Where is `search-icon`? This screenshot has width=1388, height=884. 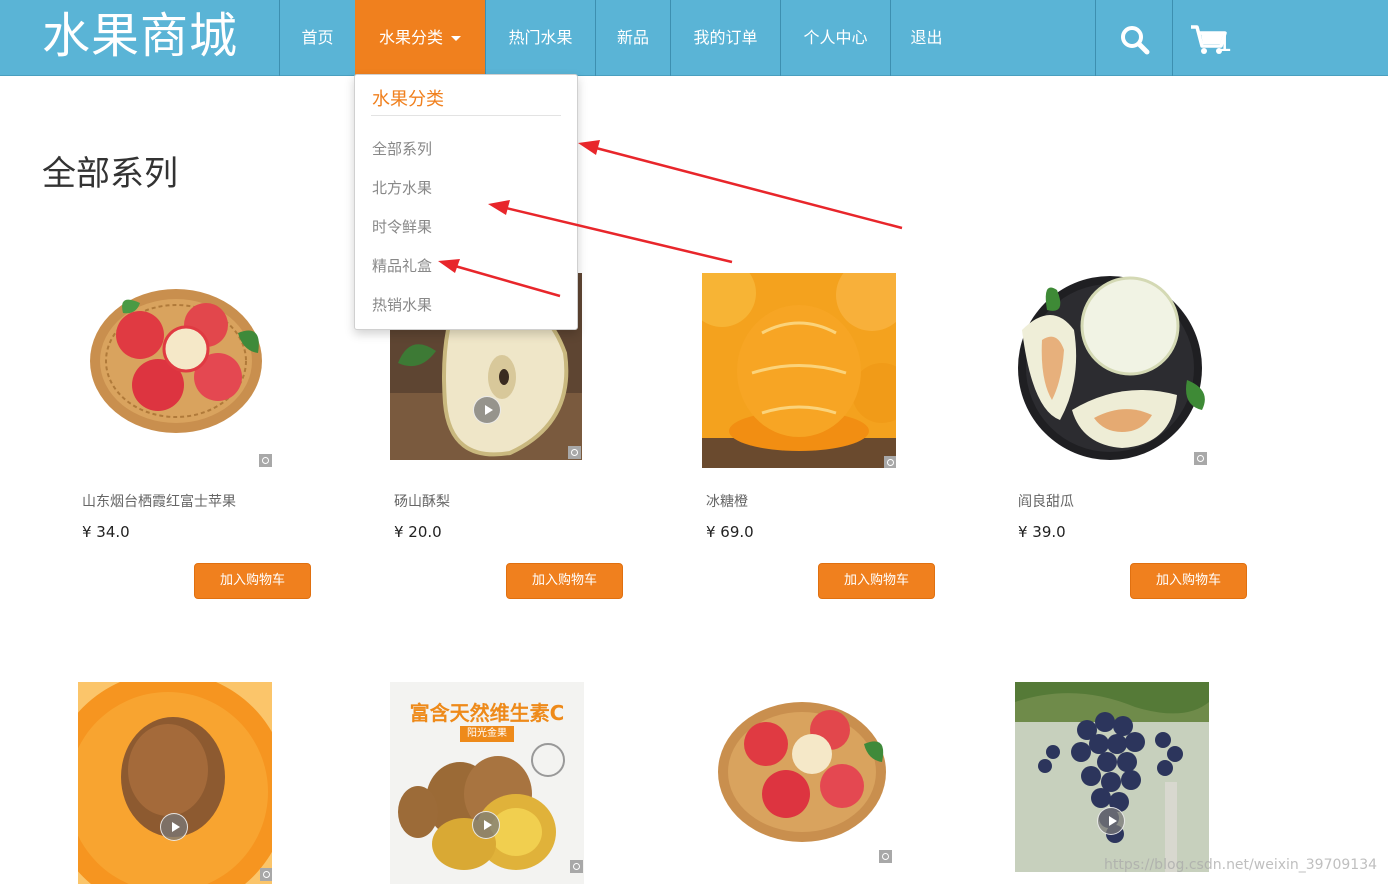
search-icon is located at coordinates (1135, 40).